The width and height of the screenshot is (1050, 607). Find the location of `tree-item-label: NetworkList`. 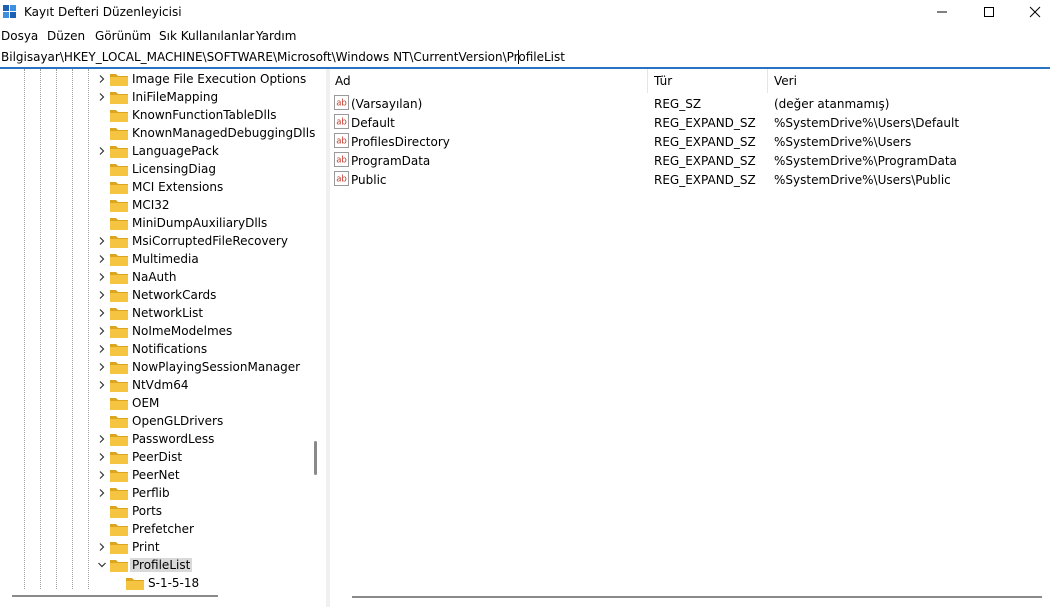

tree-item-label: NetworkList is located at coordinates (168, 313).